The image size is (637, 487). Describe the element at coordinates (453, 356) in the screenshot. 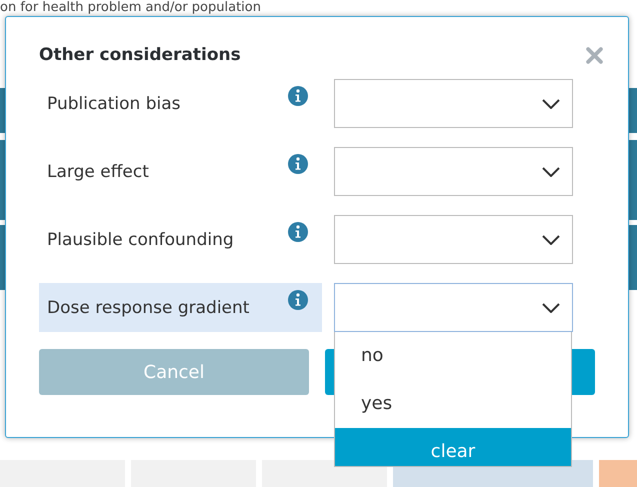

I see `dropdown-option: no` at that location.